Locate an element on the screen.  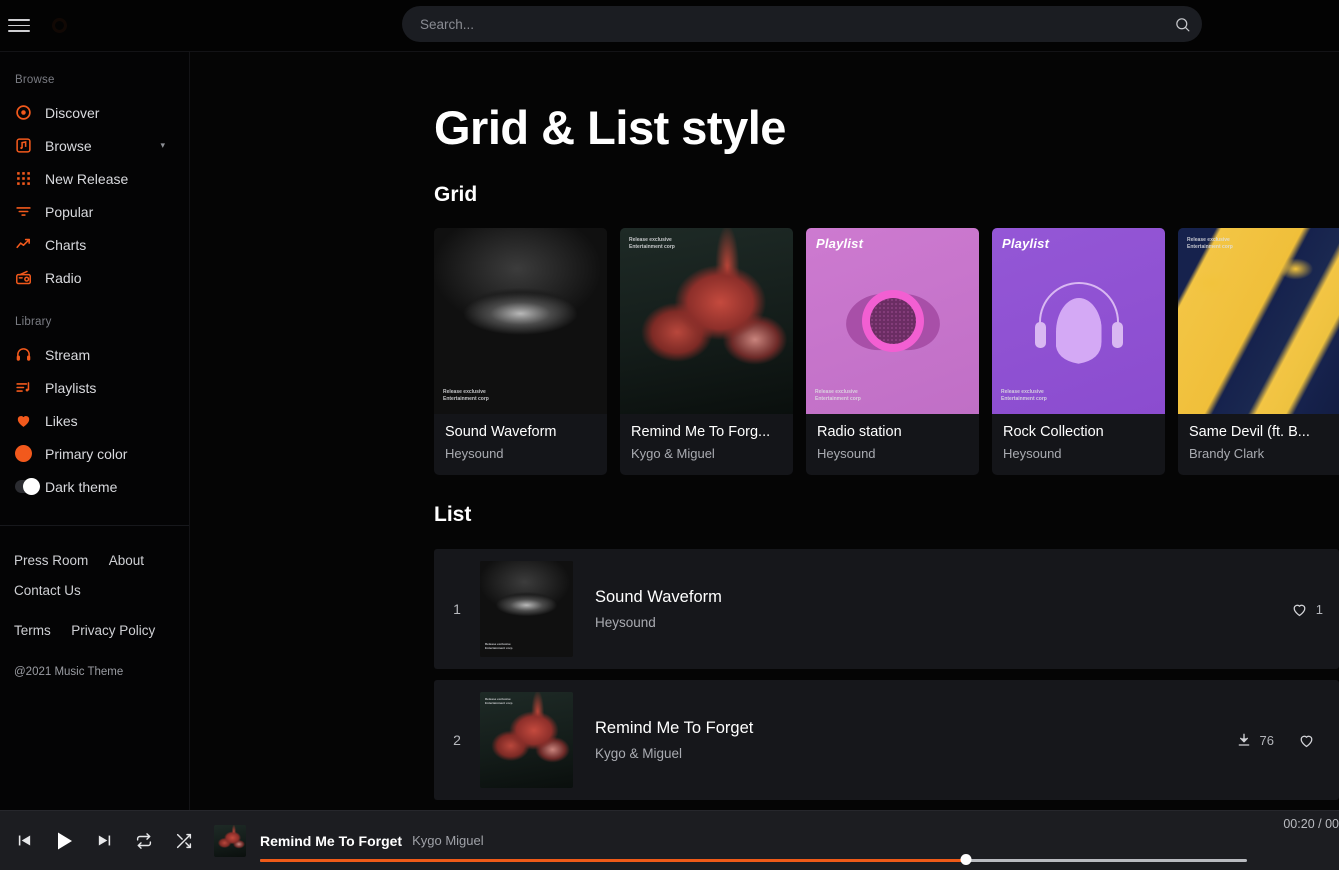
sidebar-item-primary-color: Primary color is located at coordinates (94, 453).